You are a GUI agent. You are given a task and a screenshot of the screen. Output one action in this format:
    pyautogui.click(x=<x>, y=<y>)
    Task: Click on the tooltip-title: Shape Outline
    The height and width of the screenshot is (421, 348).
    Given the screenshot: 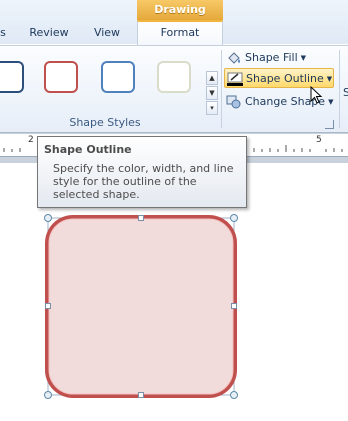 What is the action you would take?
    pyautogui.click(x=88, y=149)
    